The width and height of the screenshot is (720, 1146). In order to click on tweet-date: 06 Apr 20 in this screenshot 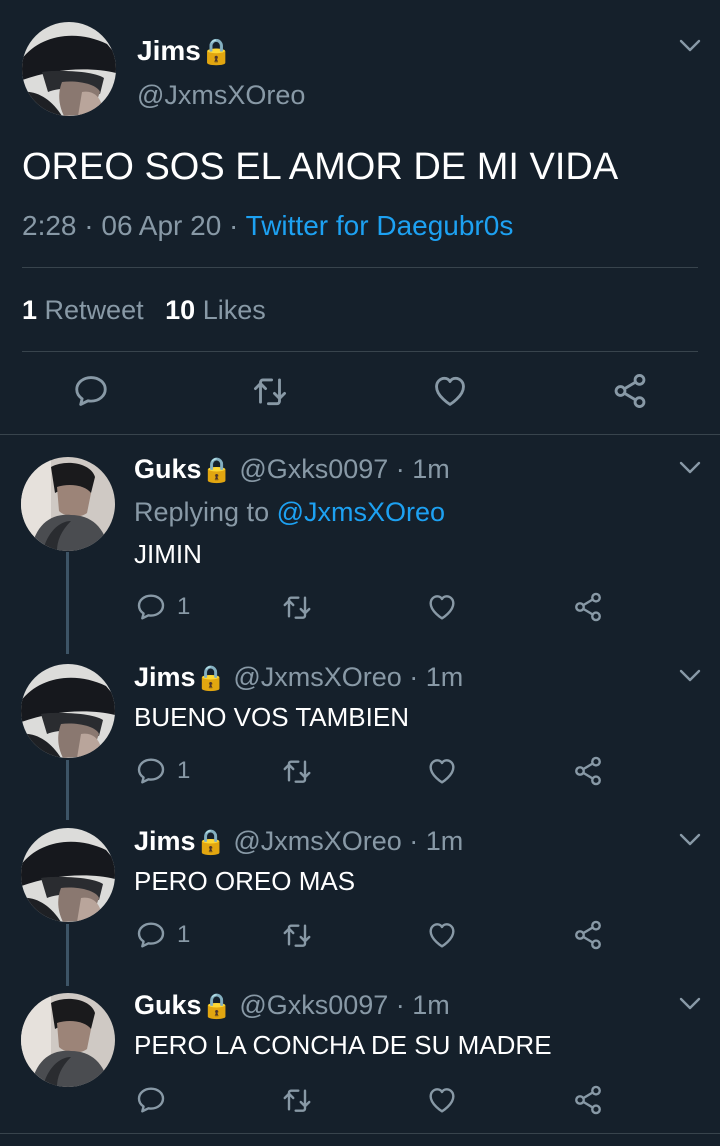, I will do `click(161, 225)`.